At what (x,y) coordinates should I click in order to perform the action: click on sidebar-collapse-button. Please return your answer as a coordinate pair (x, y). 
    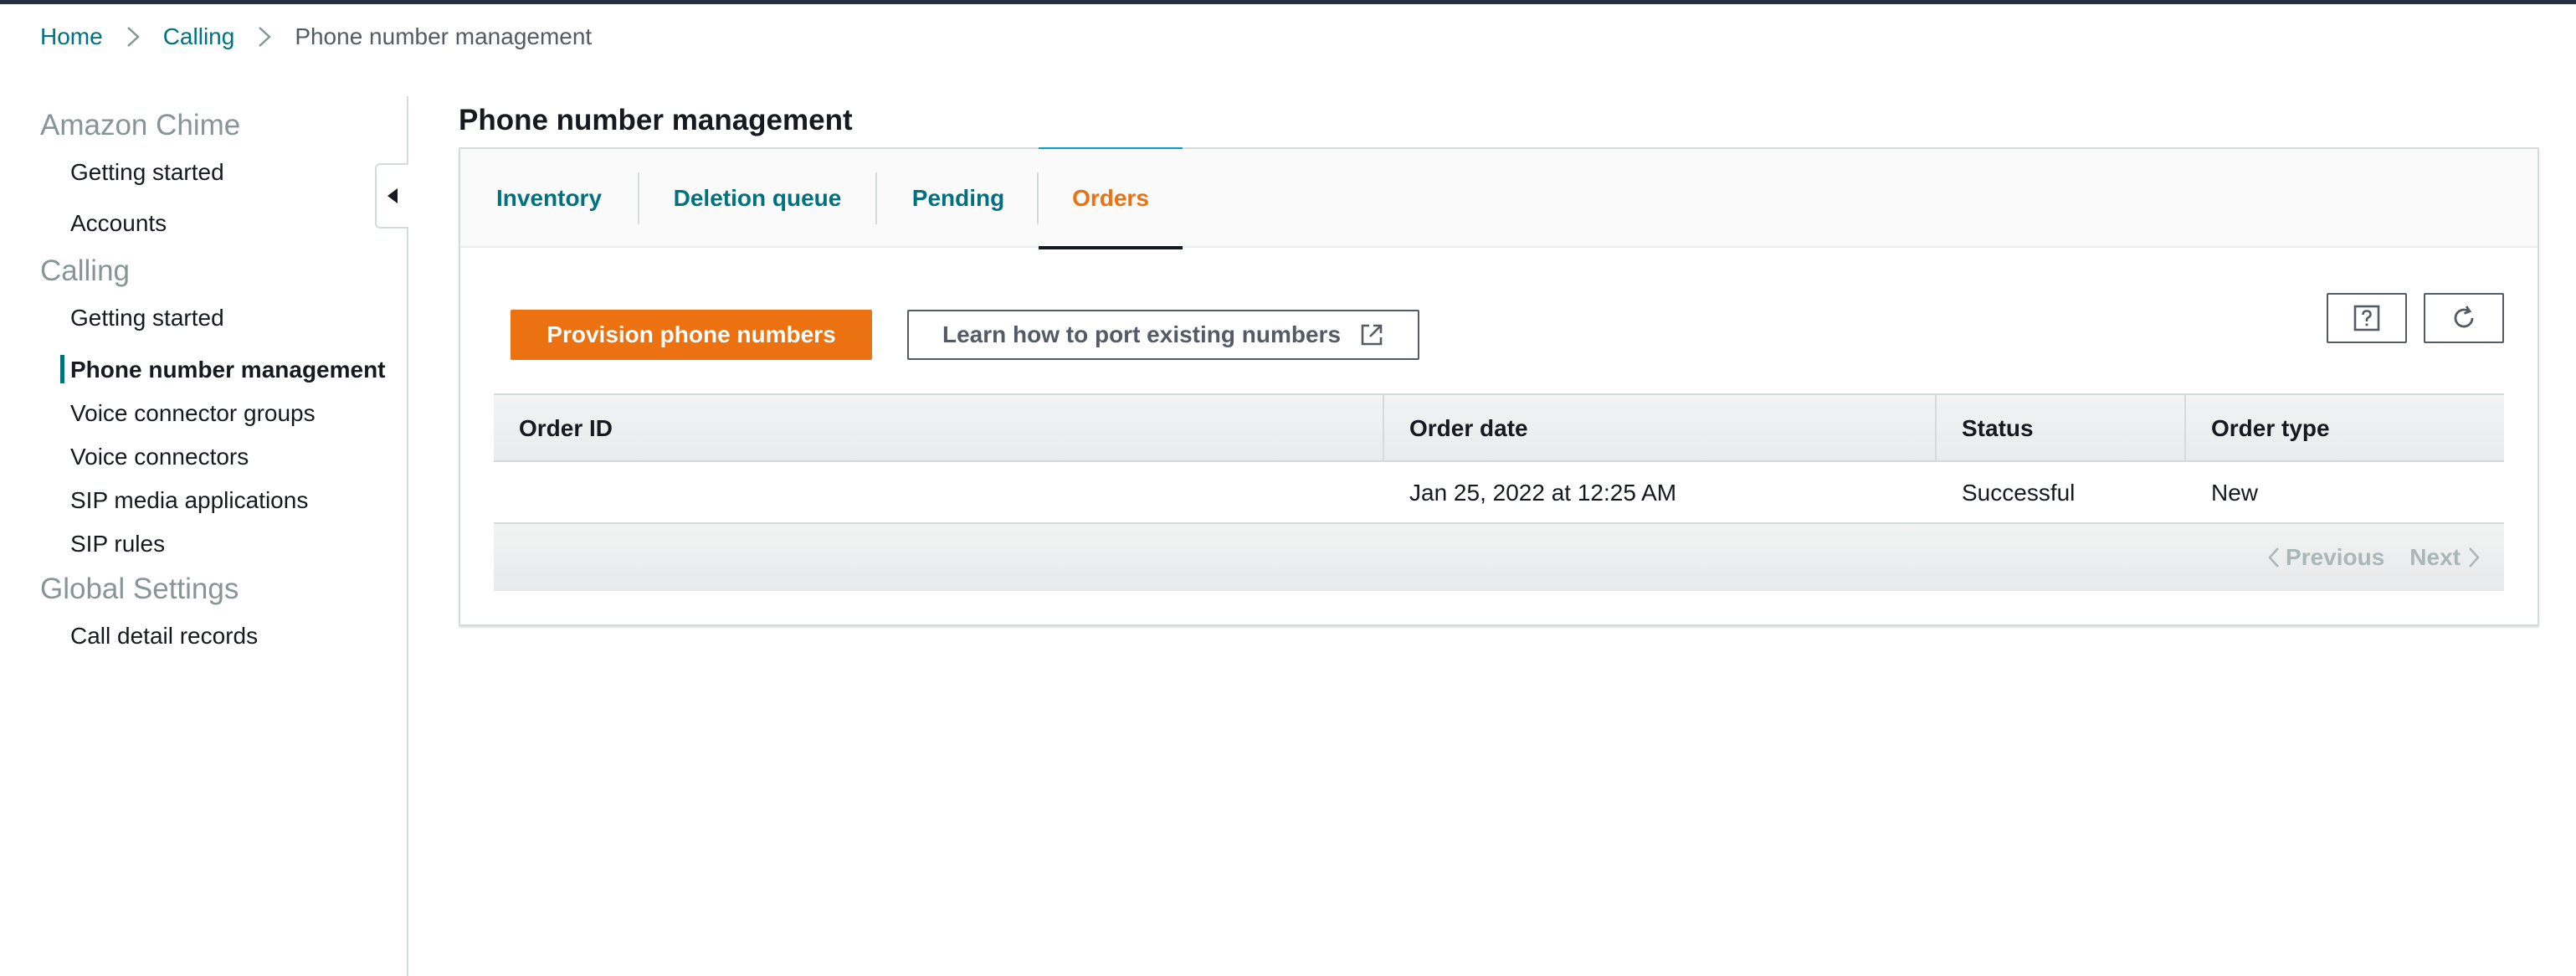
    Looking at the image, I should click on (391, 196).